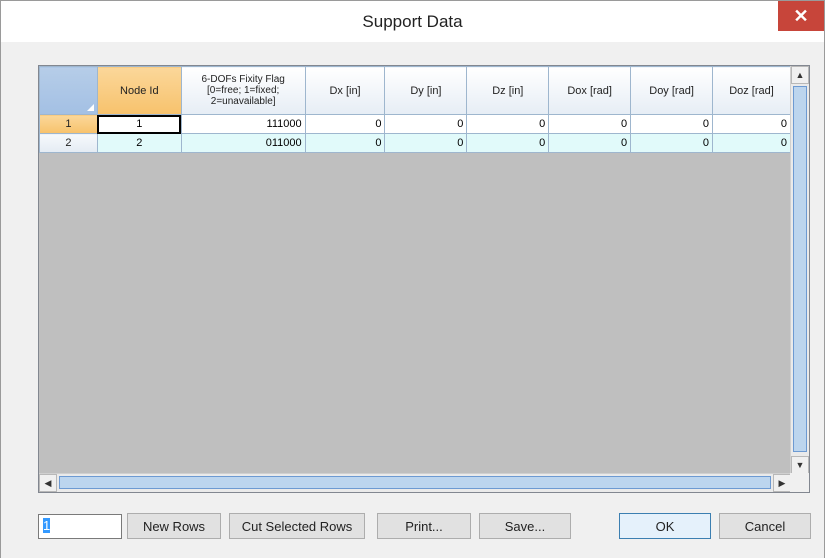  What do you see at coordinates (345, 90) in the screenshot?
I see `column-header-dx: Dx [in]` at bounding box center [345, 90].